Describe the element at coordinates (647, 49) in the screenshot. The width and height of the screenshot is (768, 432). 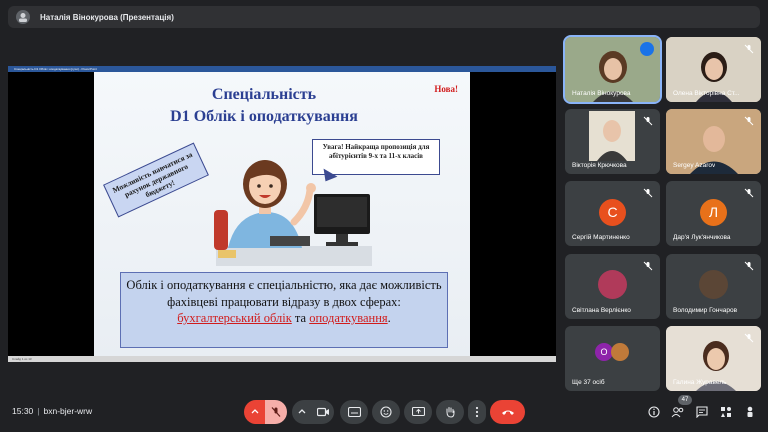
I see `speaking-indicator-icon` at that location.